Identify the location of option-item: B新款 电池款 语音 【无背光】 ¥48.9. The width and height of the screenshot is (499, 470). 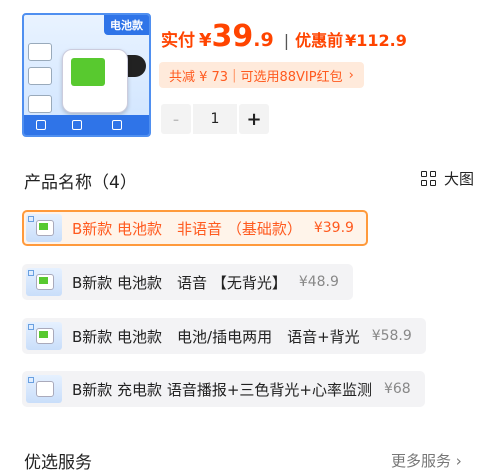
(187, 282).